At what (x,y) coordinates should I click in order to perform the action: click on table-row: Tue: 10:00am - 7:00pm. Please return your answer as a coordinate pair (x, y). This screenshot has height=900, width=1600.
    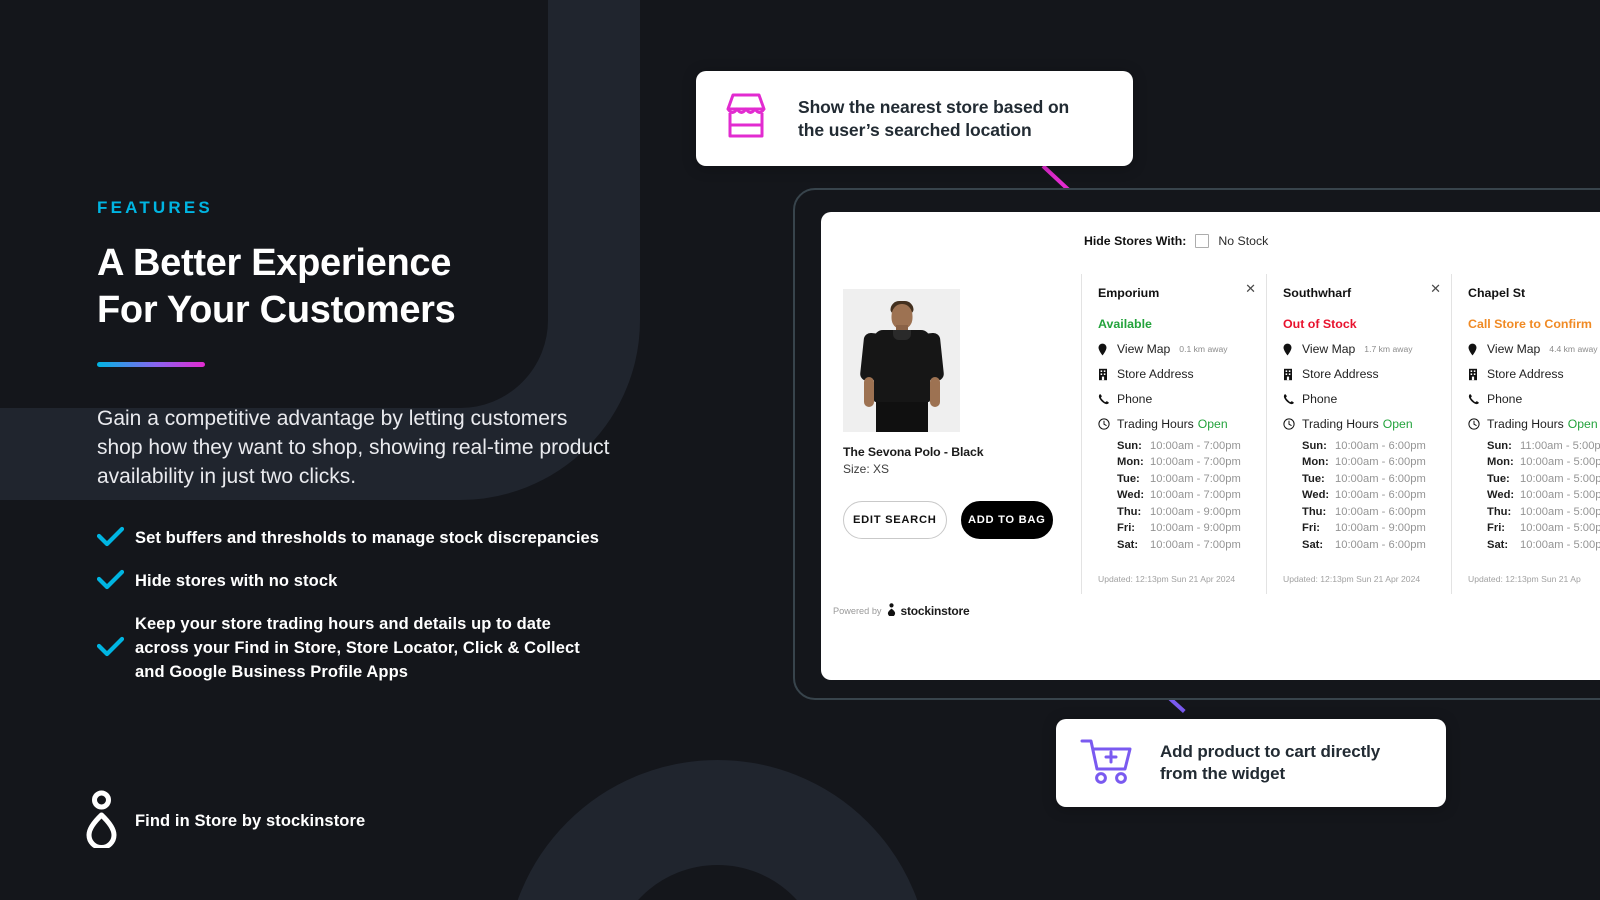
    Looking at the image, I should click on (1185, 479).